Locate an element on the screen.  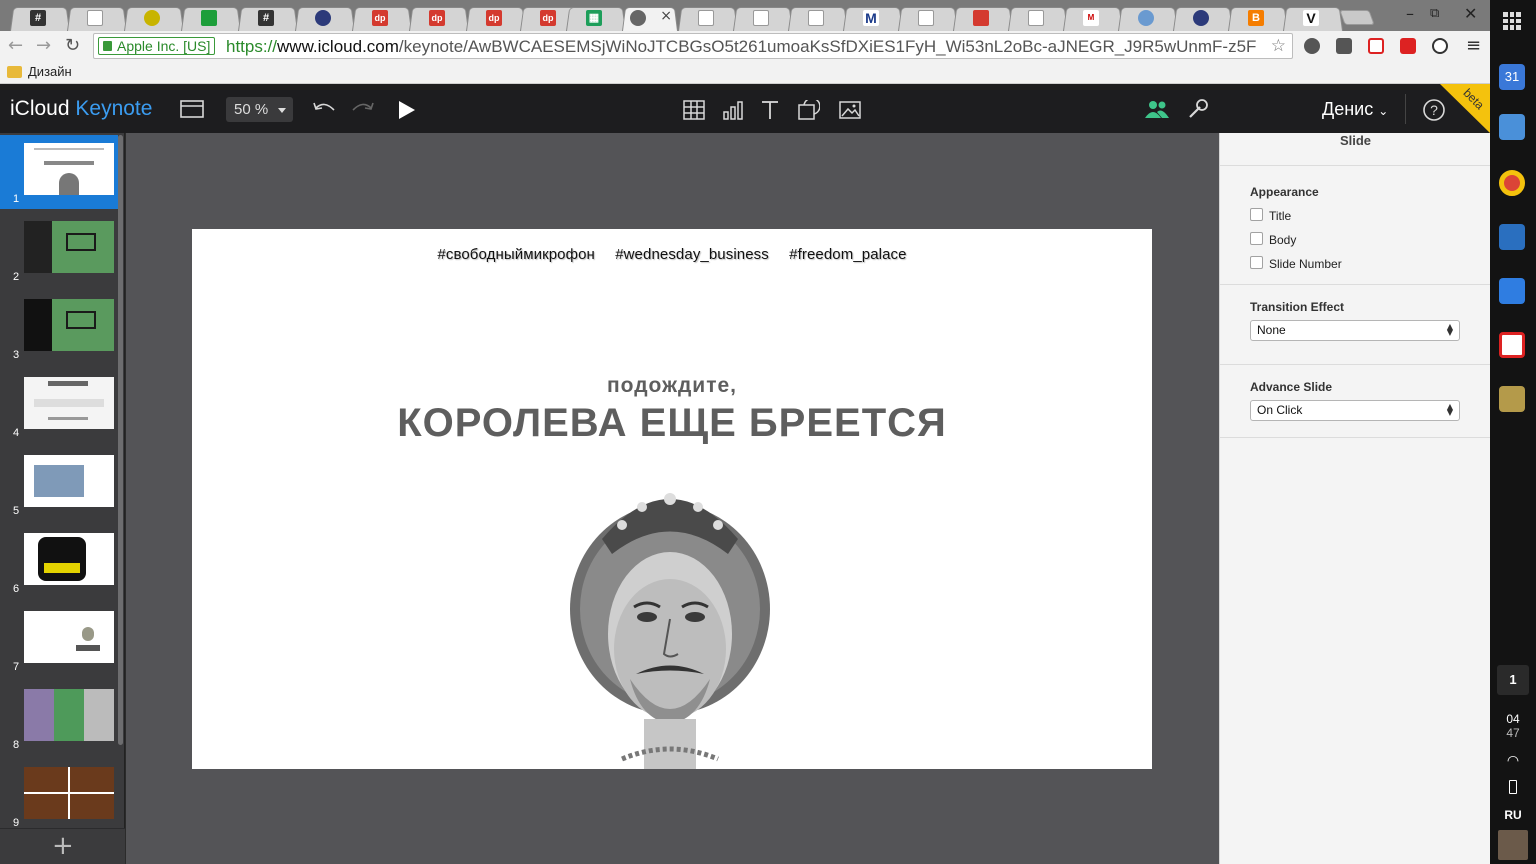
menu-icon: ≡ is located at coordinates (1473, 45).